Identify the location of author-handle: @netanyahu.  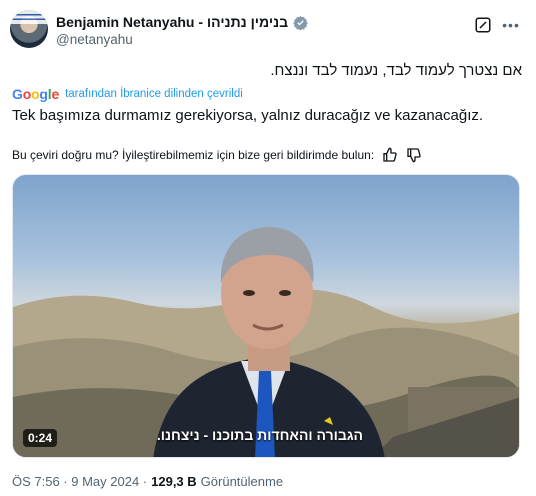
(94, 39).